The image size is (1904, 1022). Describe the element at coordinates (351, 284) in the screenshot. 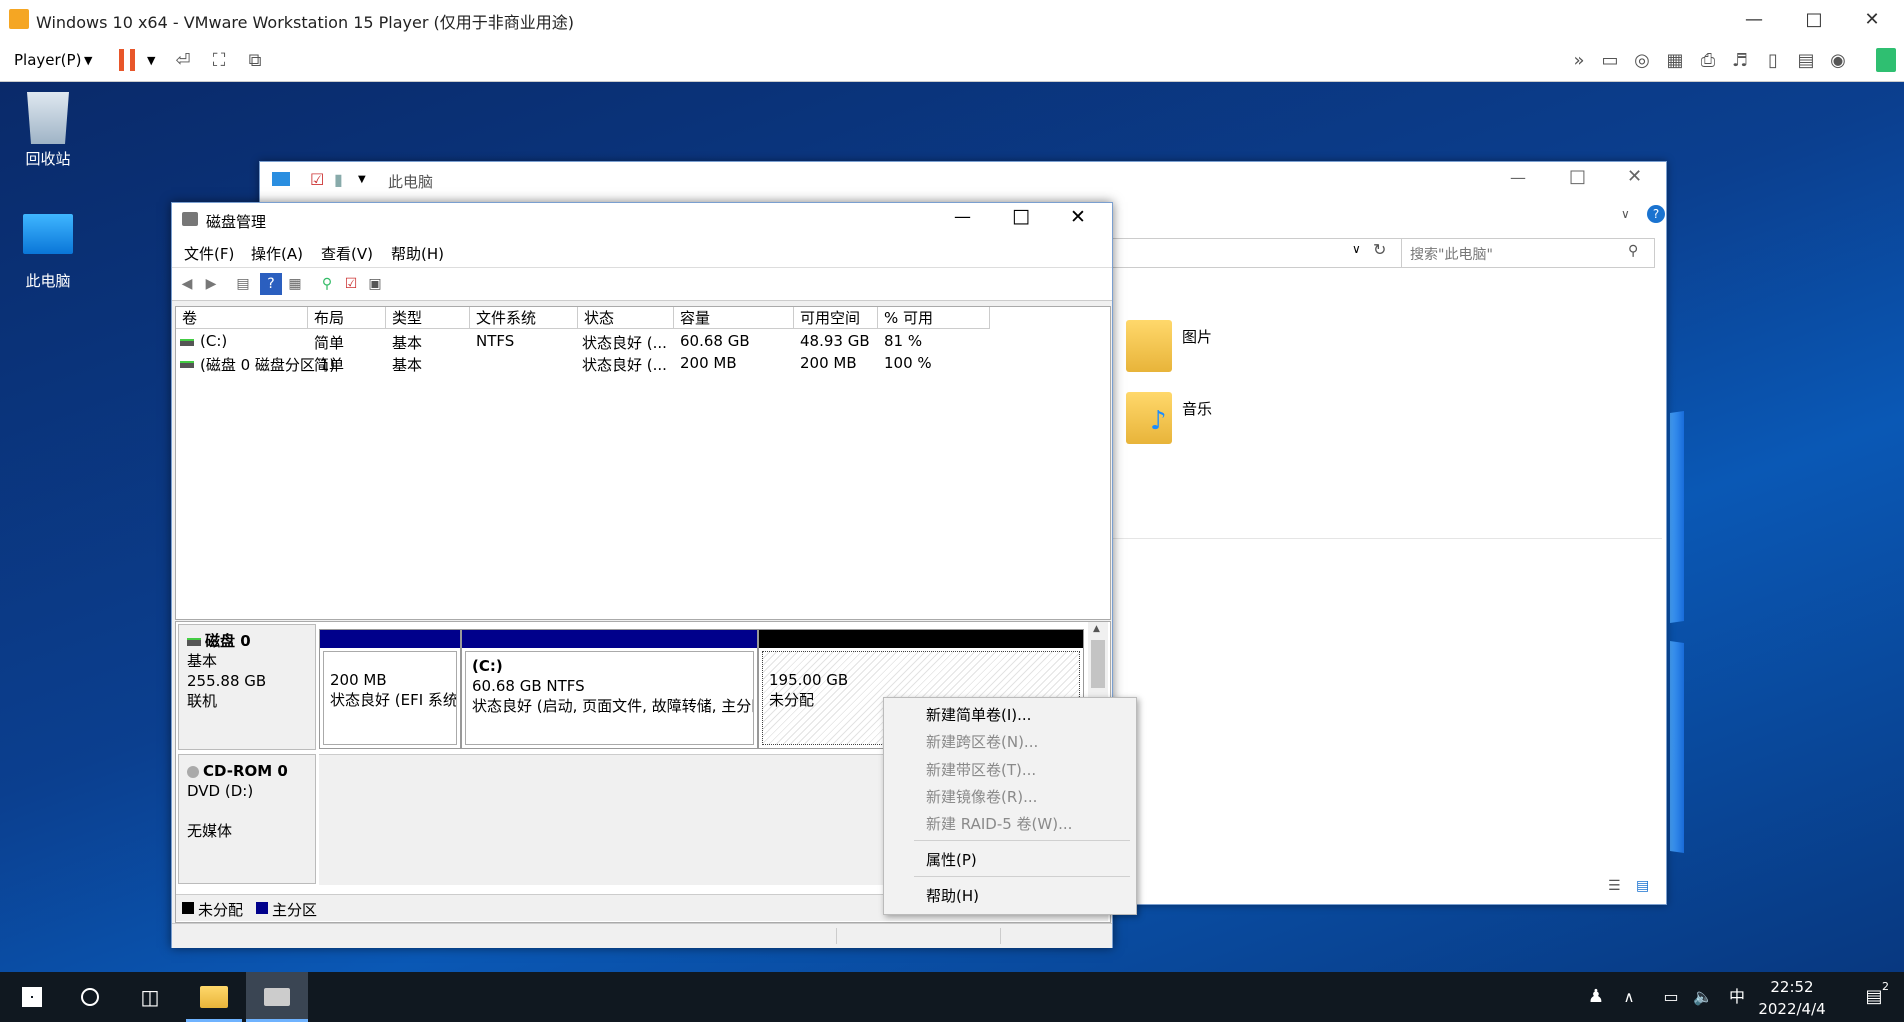

I see `check-icon: ☑` at that location.